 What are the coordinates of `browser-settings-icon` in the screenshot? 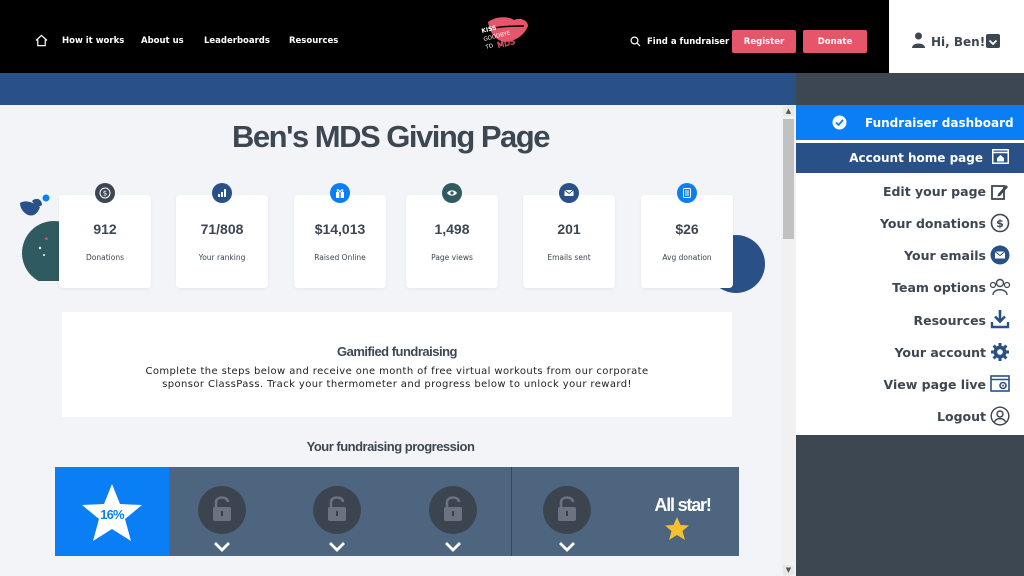 It's located at (1000, 384).